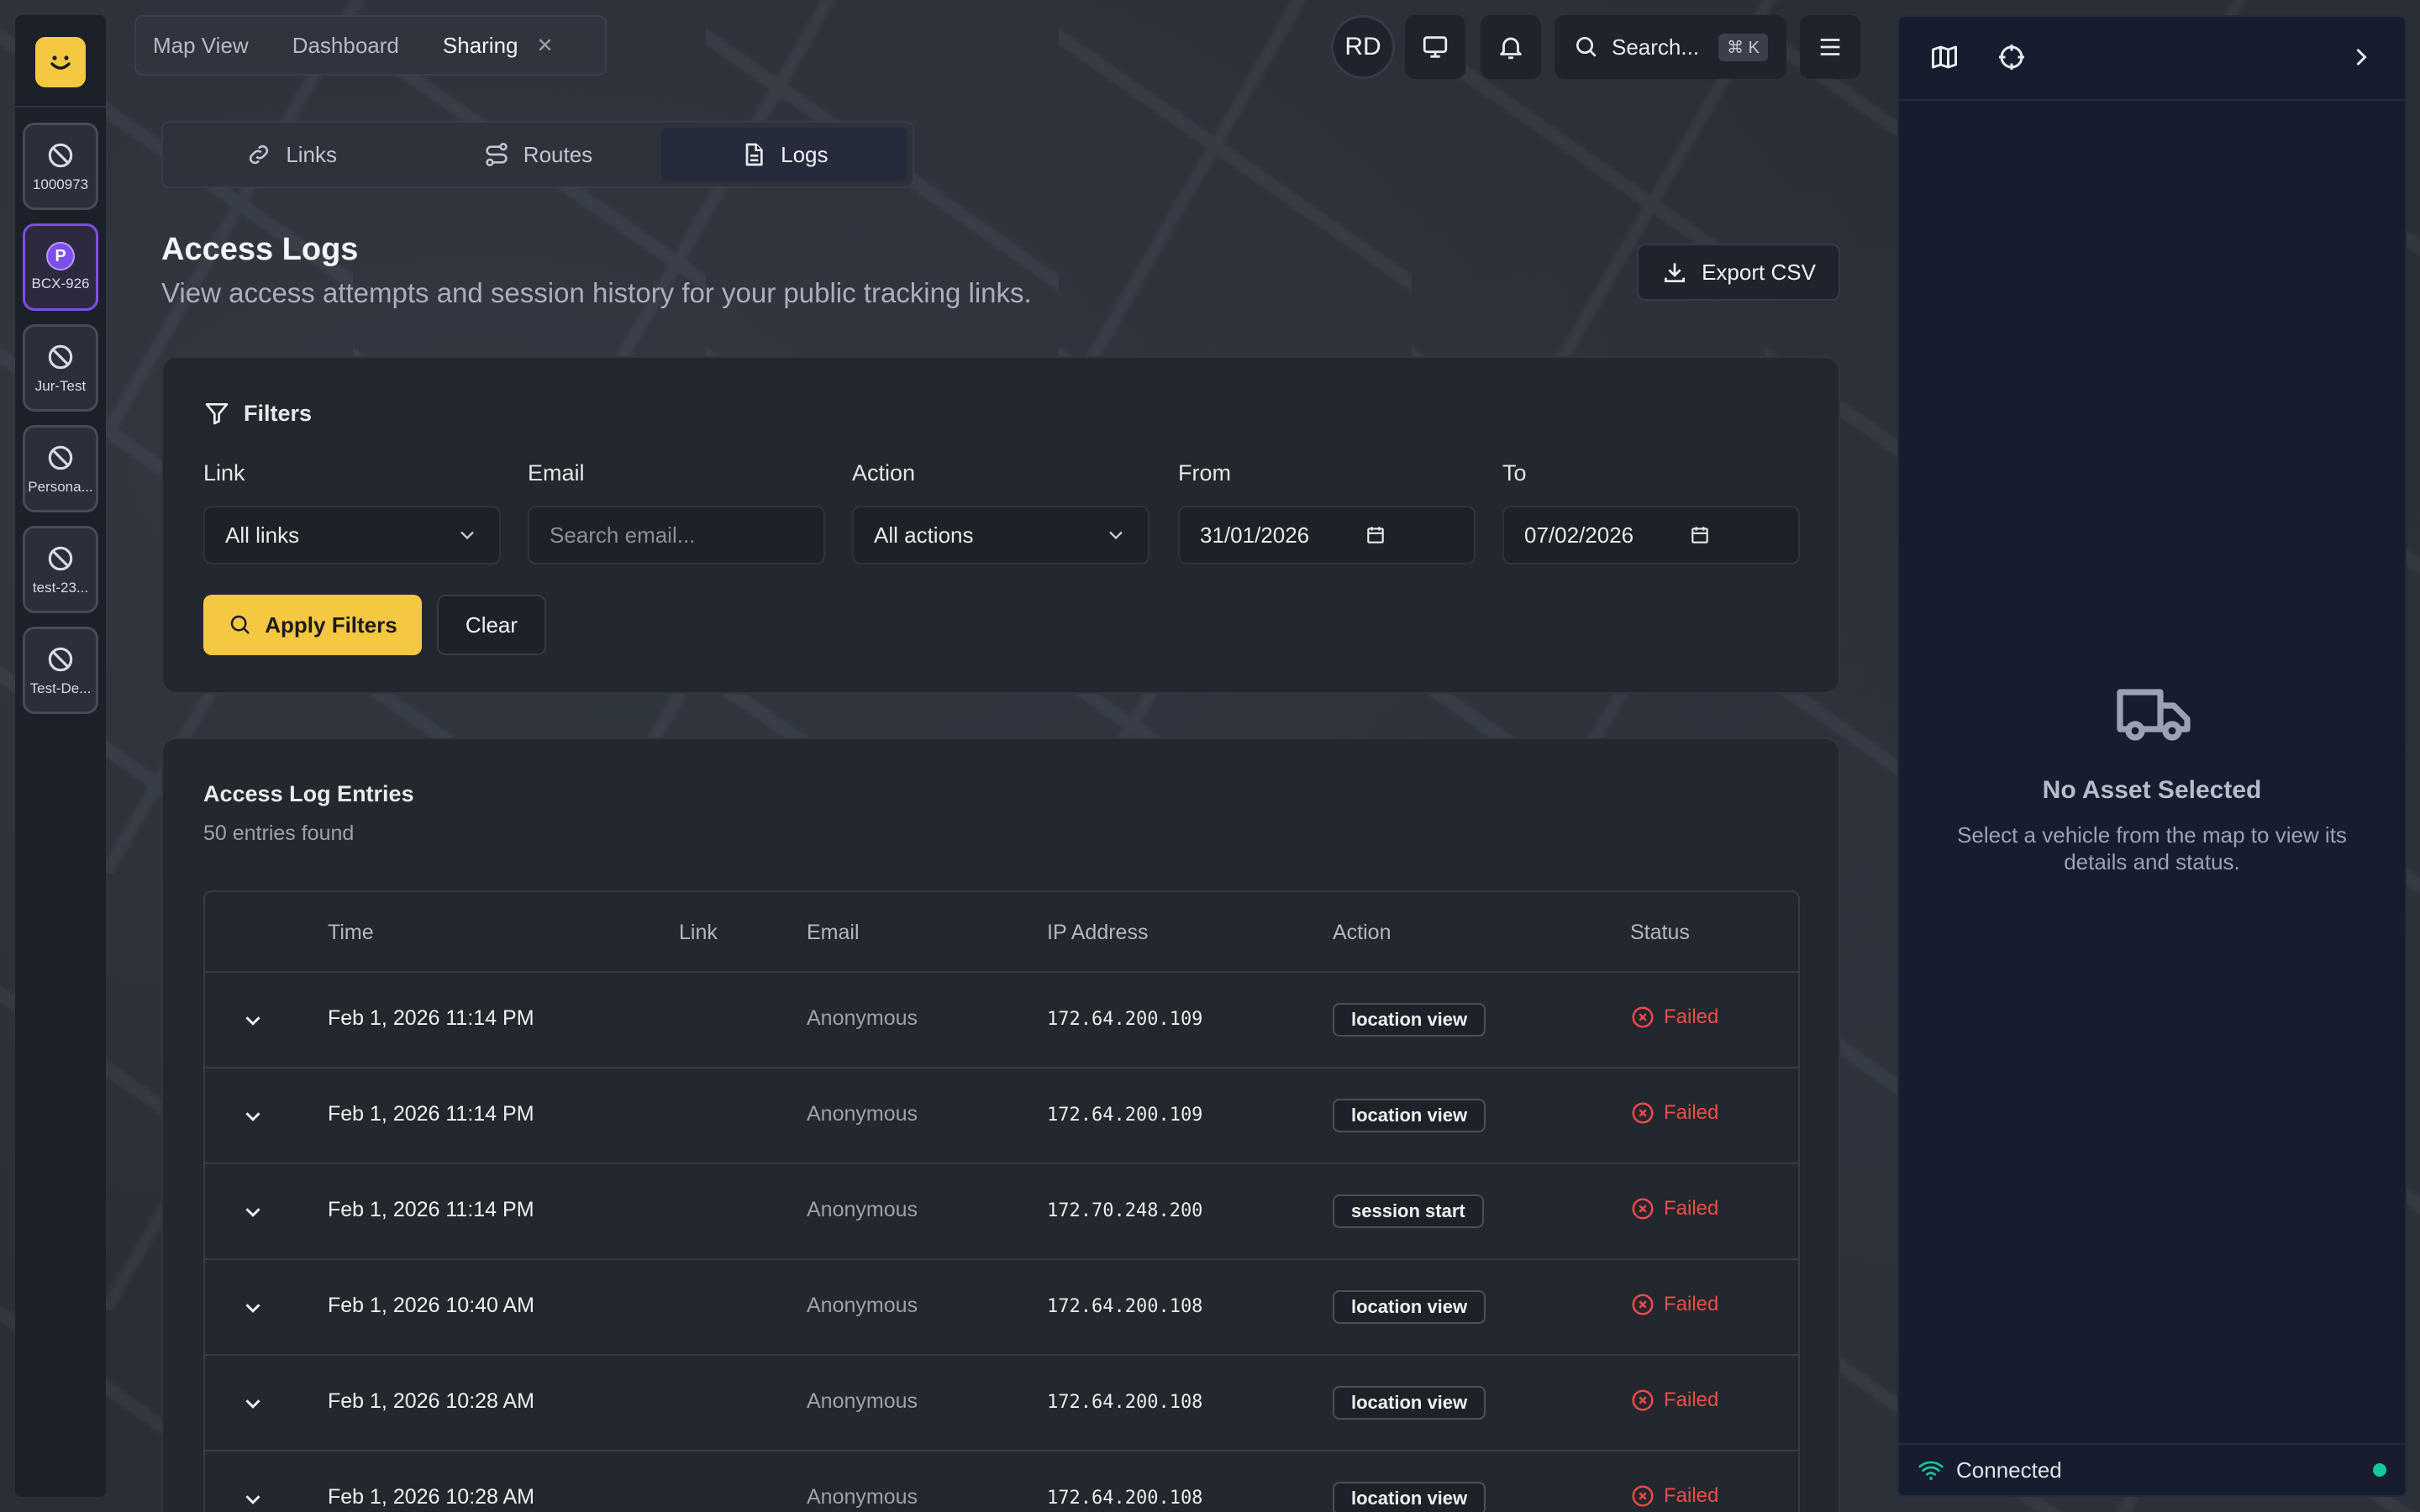  Describe the element at coordinates (60, 386) in the screenshot. I see `asset-label: Jur-Test` at that location.